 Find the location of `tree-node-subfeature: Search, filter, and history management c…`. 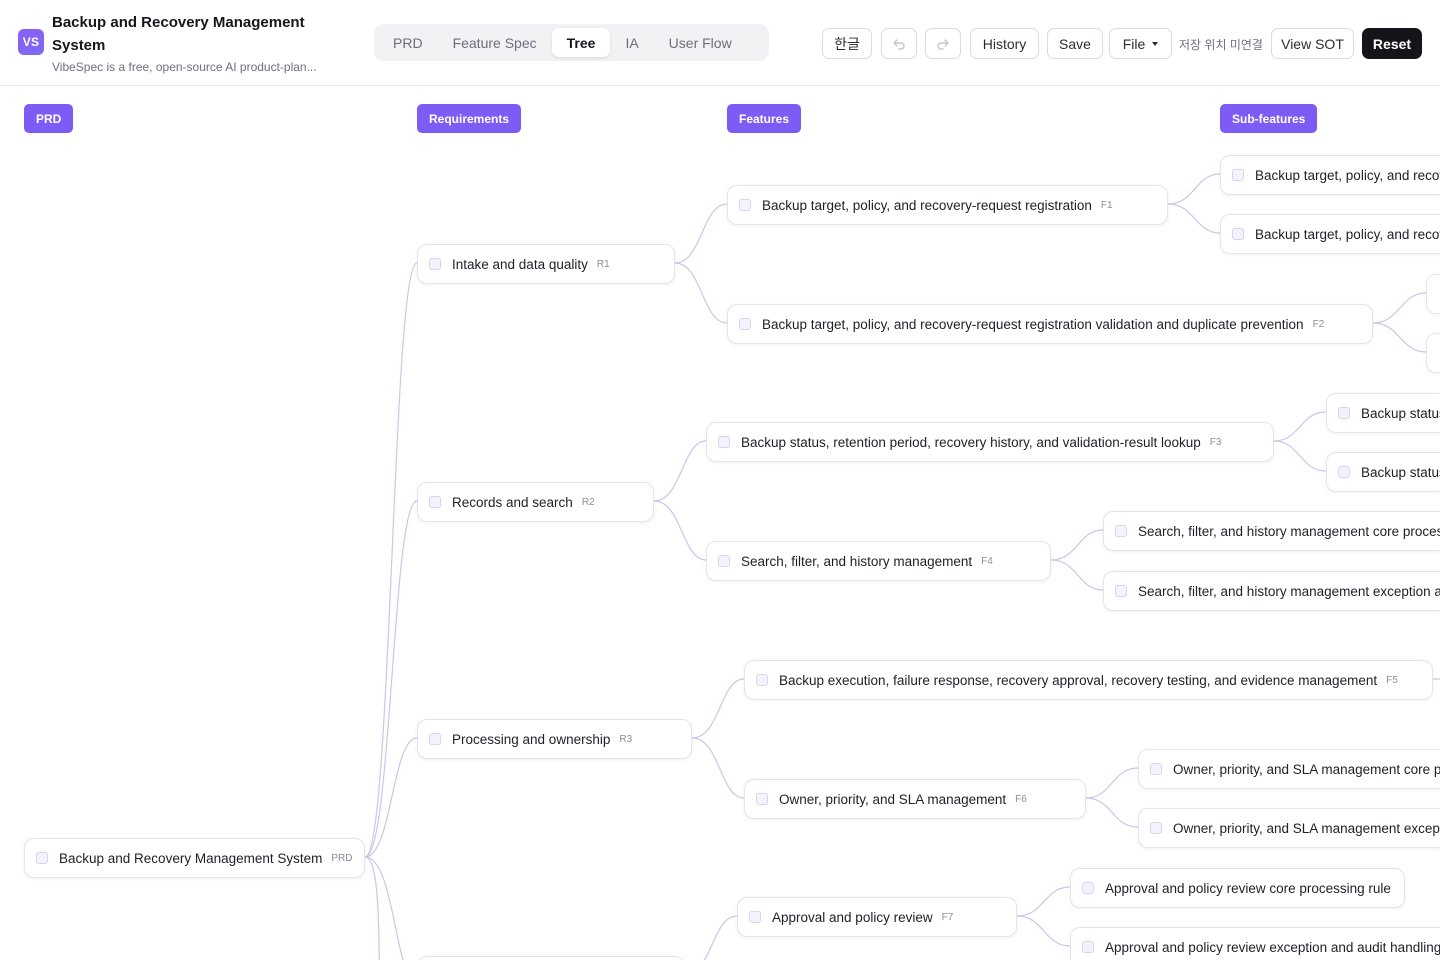

tree-node-subfeature: Search, filter, and history management c… is located at coordinates (1271, 531).